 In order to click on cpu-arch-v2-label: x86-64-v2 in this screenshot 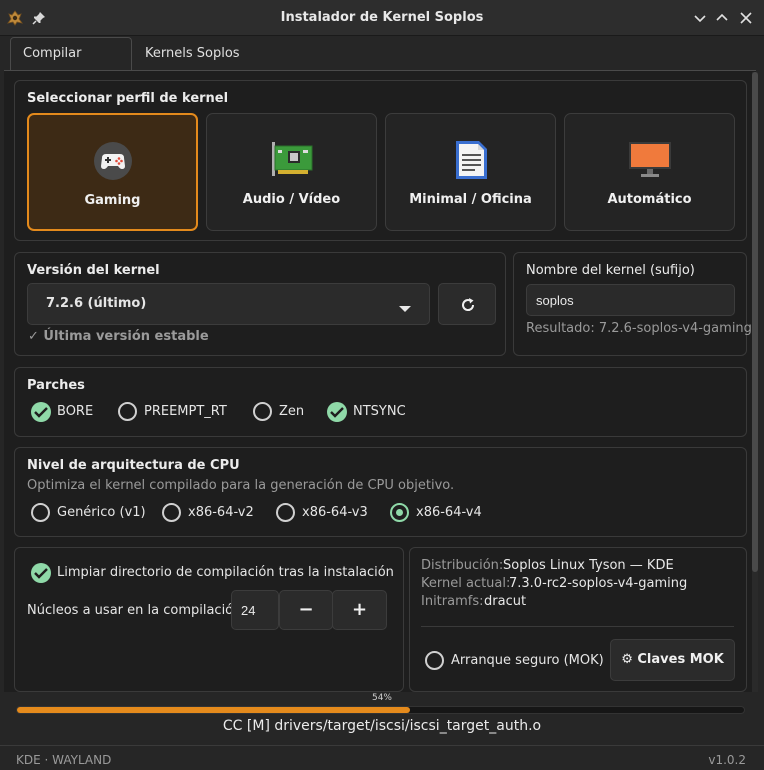, I will do `click(221, 512)`.